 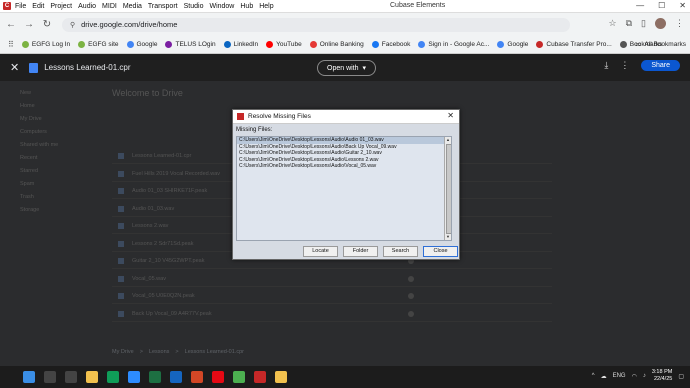 What do you see at coordinates (221, 6) in the screenshot?
I see `menu-window: Window` at bounding box center [221, 6].